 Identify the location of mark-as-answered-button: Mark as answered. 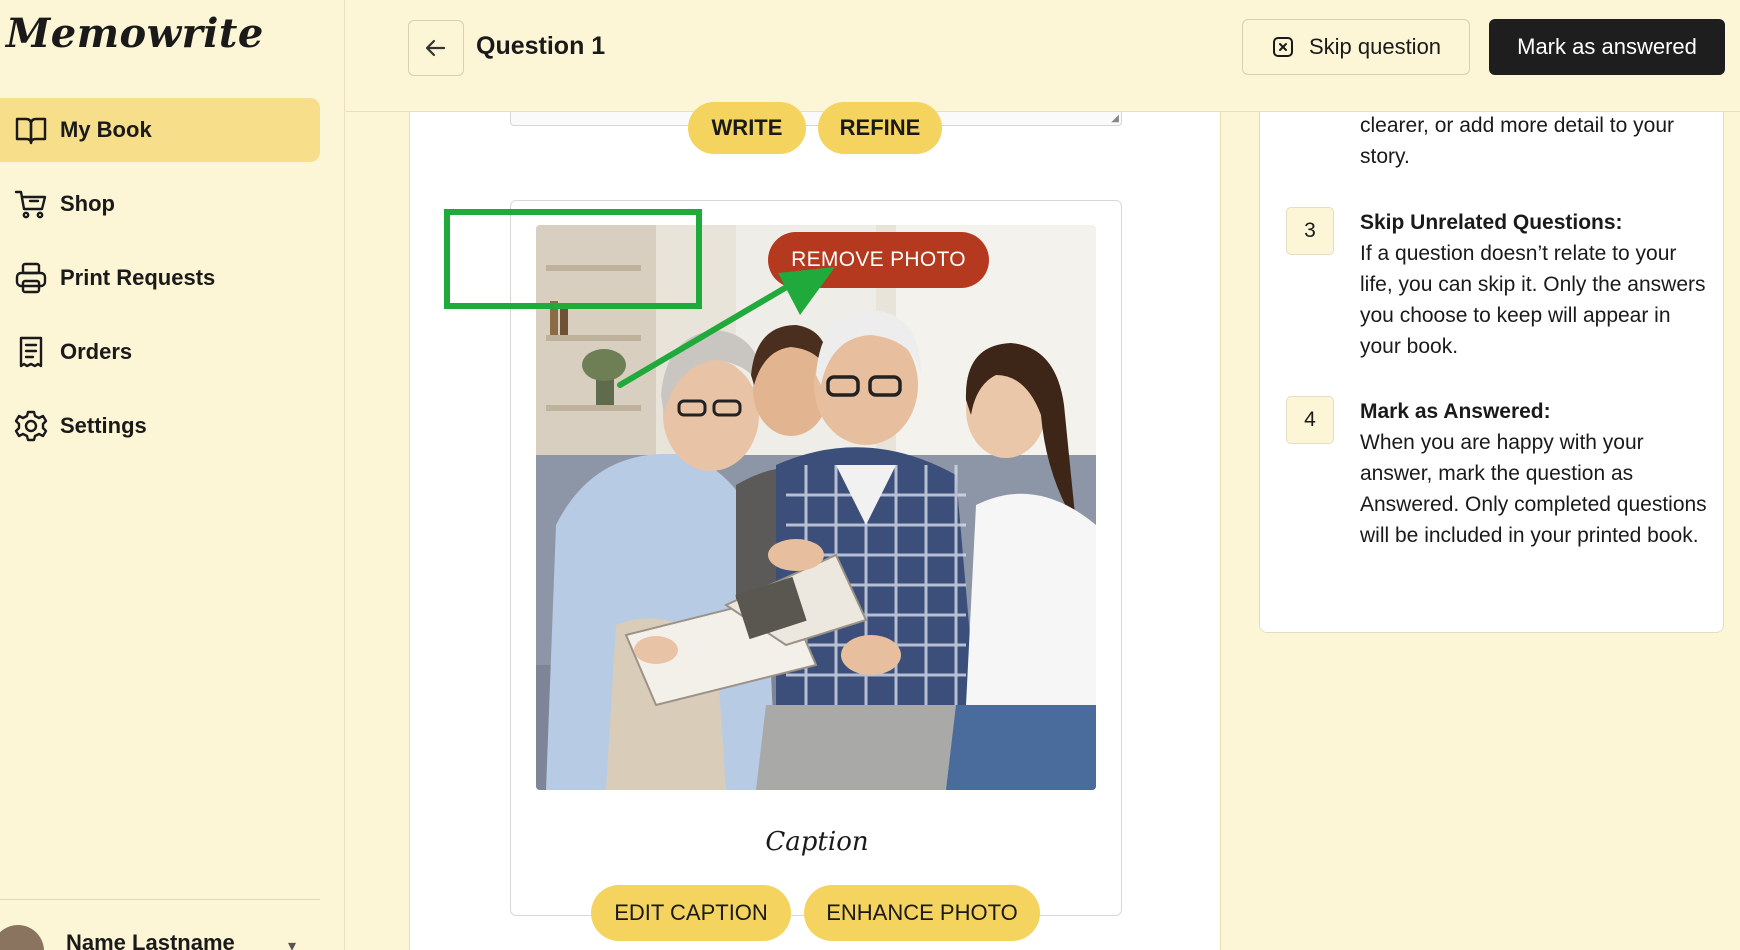
(1607, 47).